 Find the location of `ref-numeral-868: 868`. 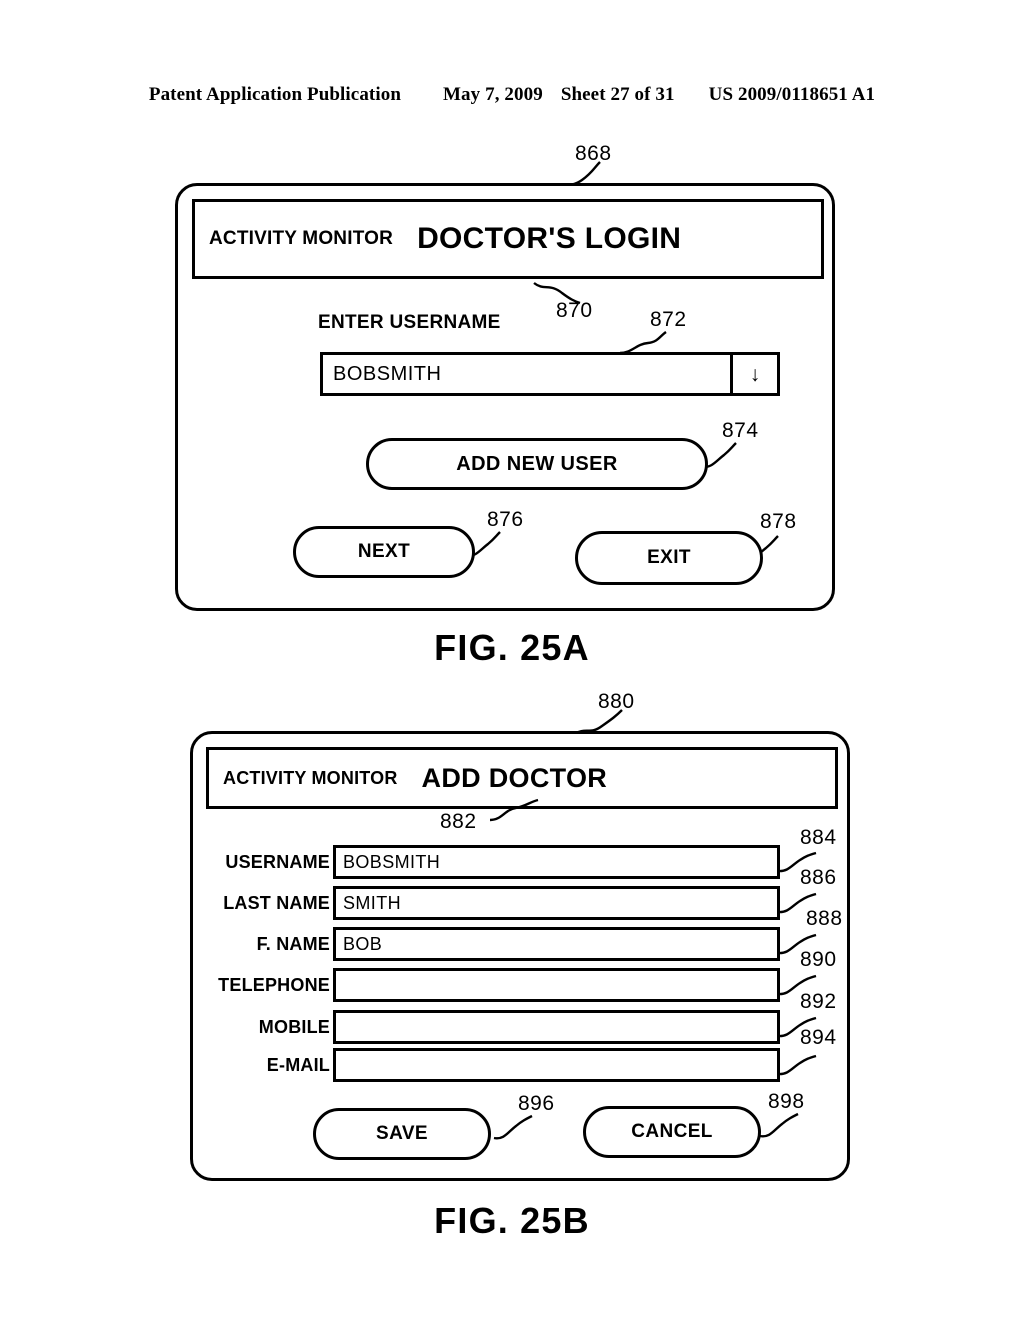

ref-numeral-868: 868 is located at coordinates (593, 153).